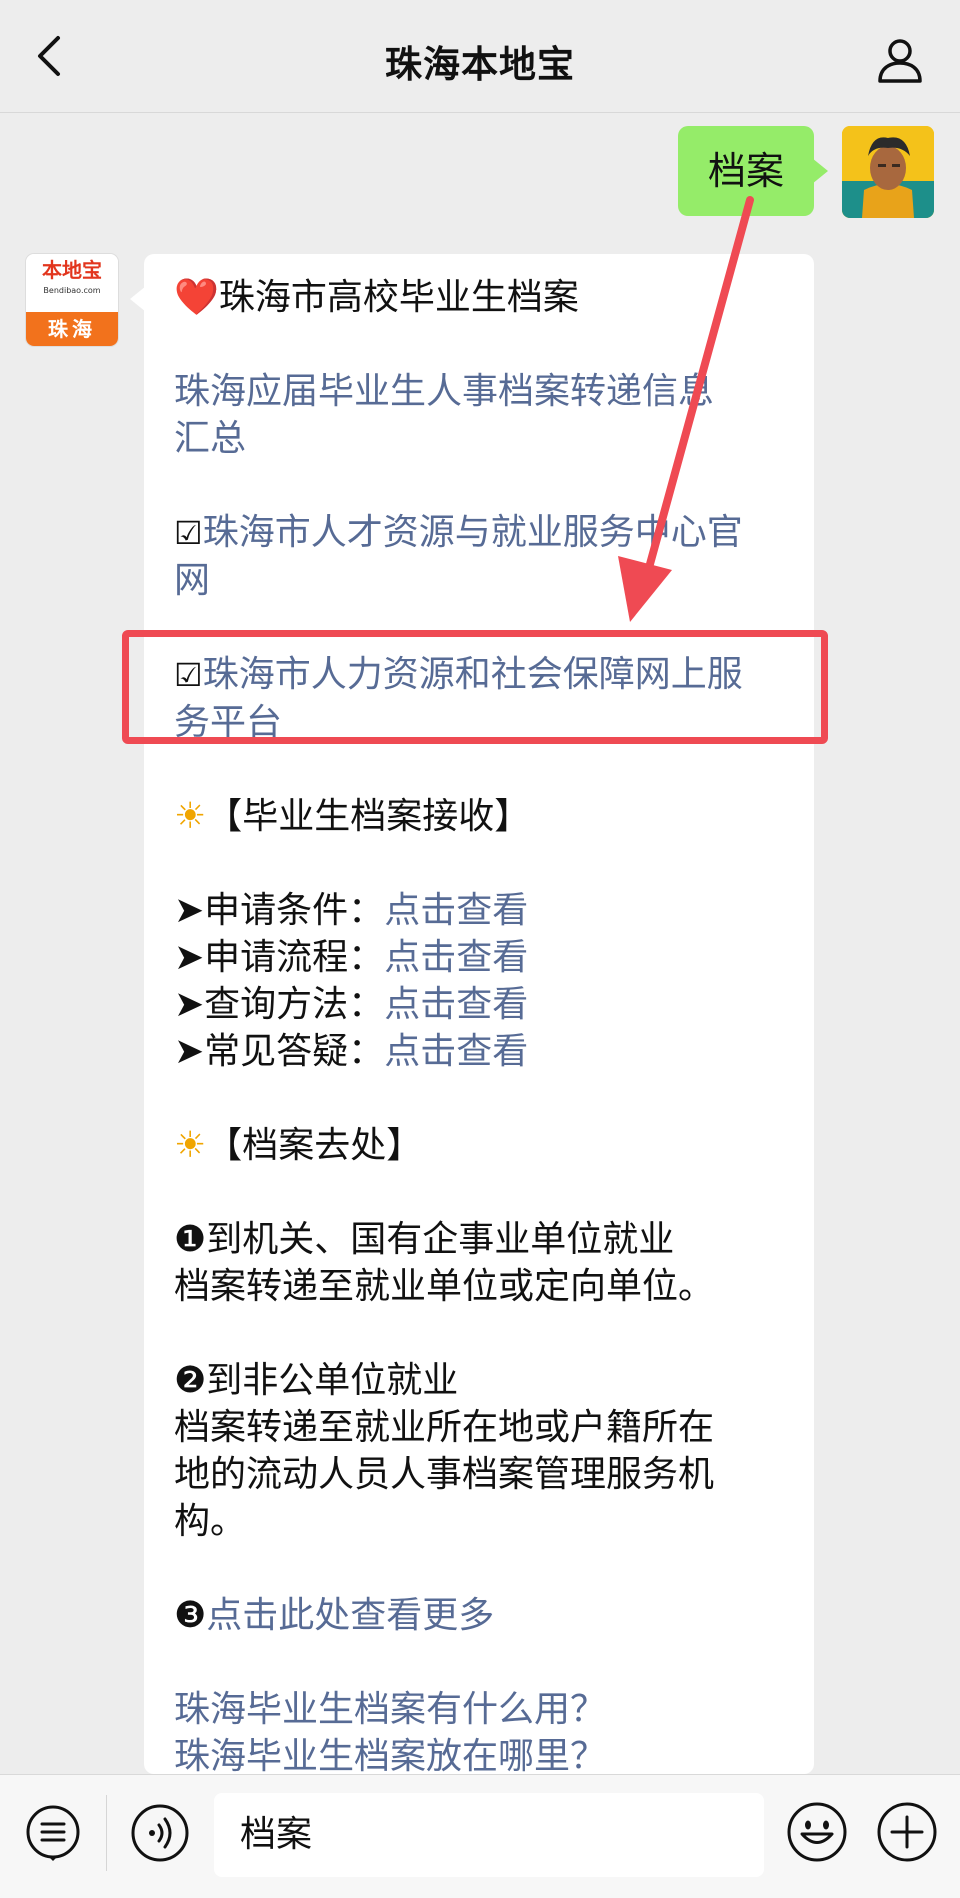 The image size is (960, 1898). I want to click on message-input: 档案, so click(489, 1835).